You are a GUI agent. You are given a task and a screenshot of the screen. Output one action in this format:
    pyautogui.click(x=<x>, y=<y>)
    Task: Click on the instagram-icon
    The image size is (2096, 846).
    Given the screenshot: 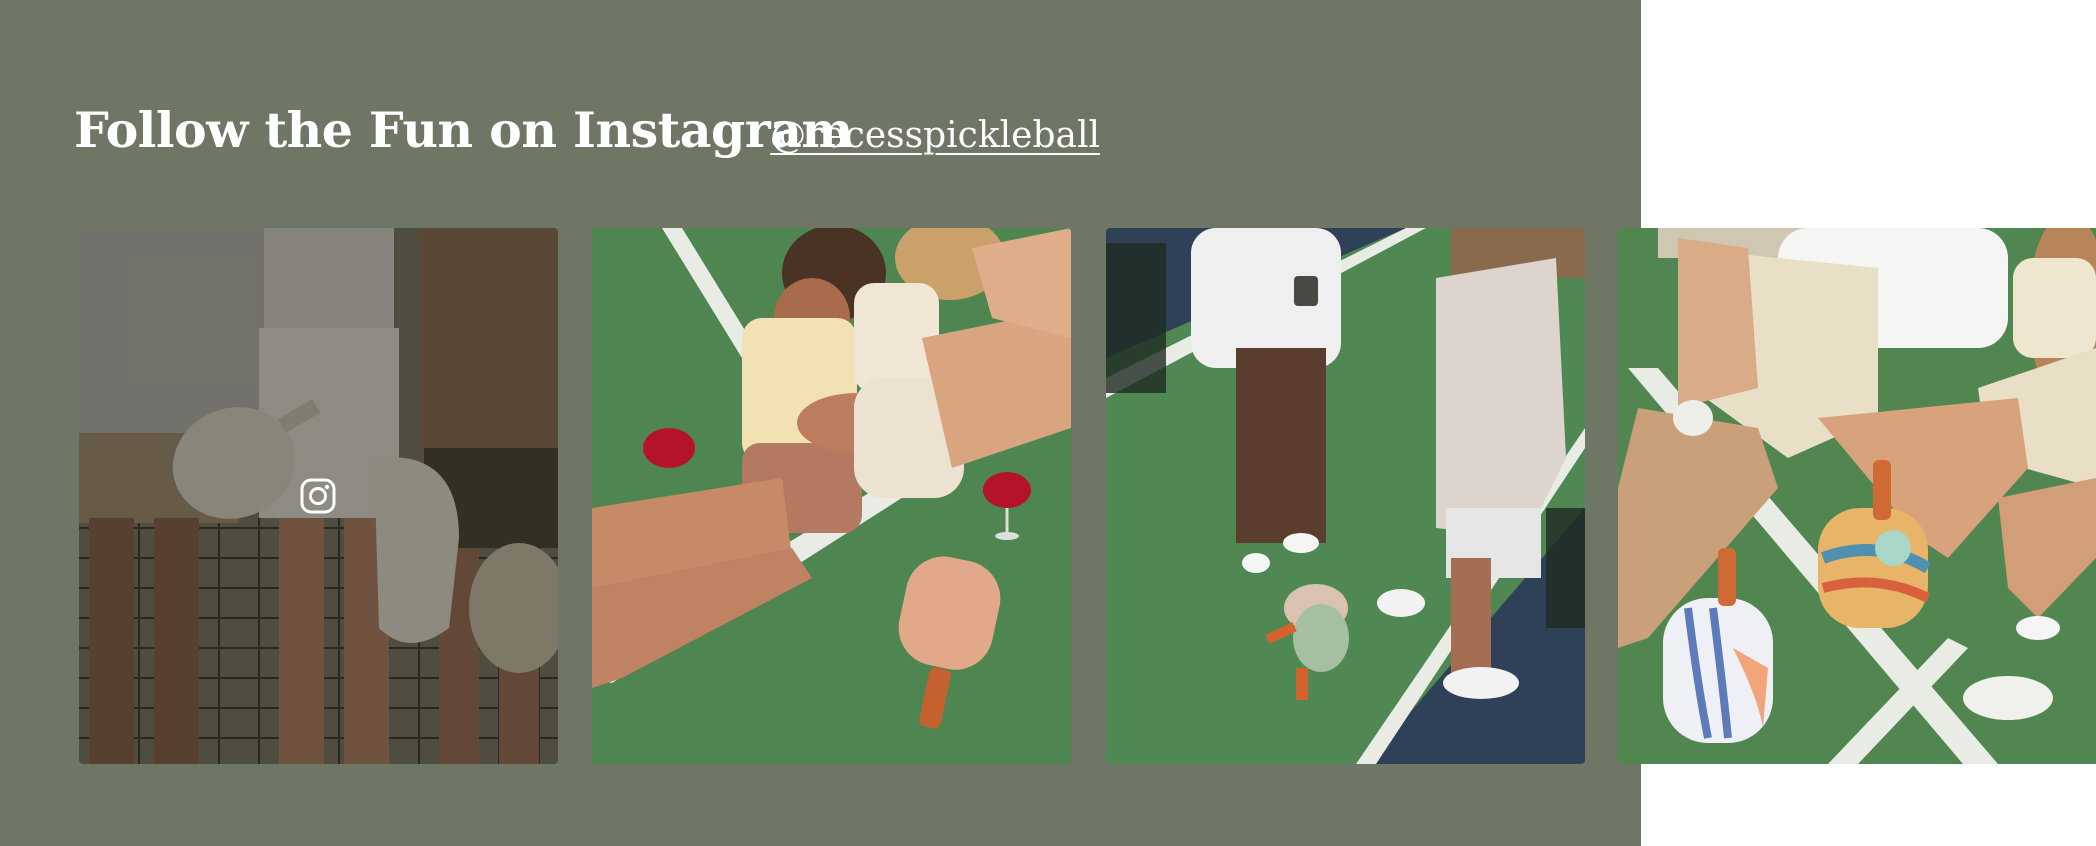 What is the action you would take?
    pyautogui.click(x=318, y=496)
    